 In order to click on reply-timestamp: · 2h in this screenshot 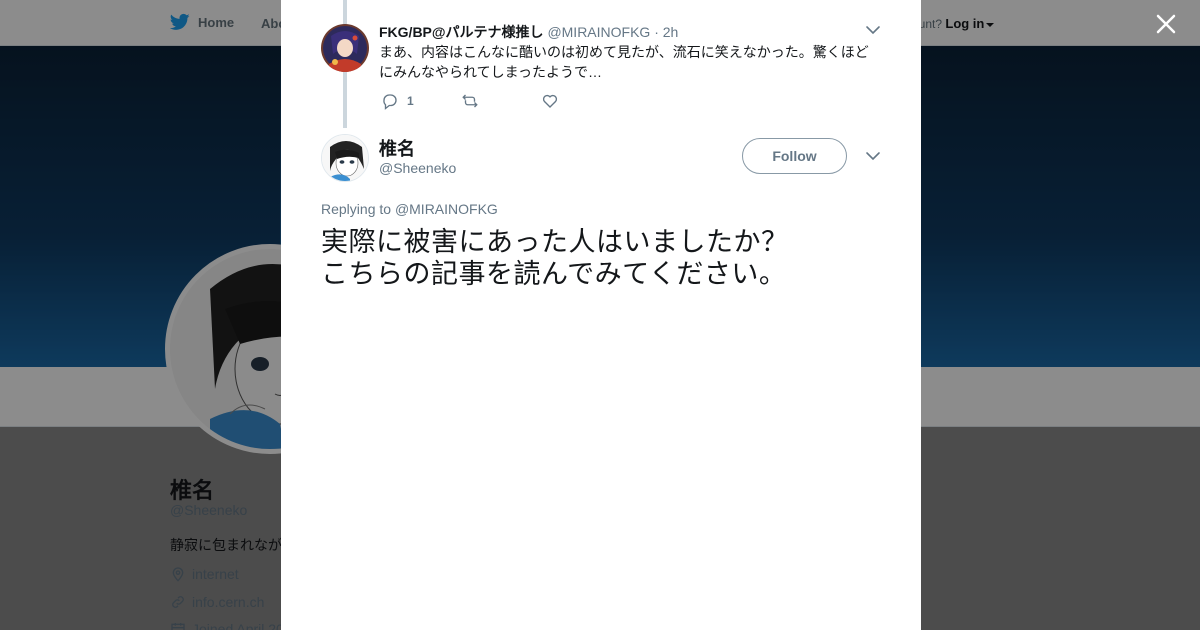, I will do `click(666, 32)`.